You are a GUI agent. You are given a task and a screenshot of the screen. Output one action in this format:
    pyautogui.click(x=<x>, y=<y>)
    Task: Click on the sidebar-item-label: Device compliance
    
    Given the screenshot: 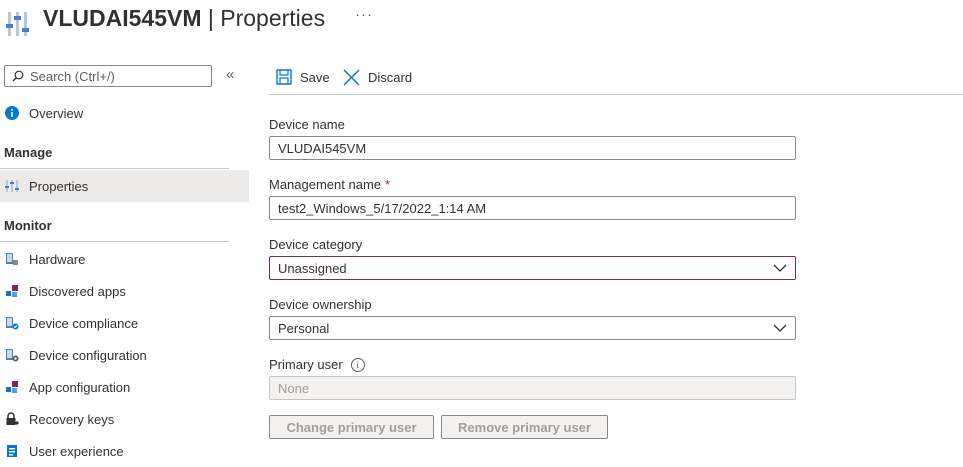 What is the action you would take?
    pyautogui.click(x=84, y=323)
    